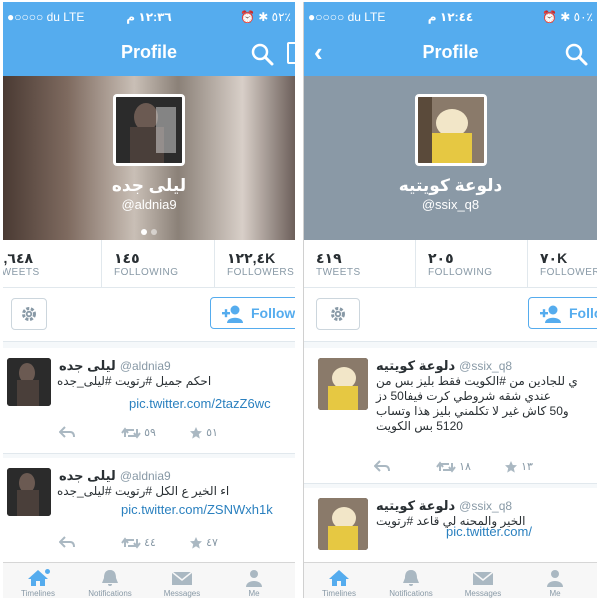 The width and height of the screenshot is (600, 600). What do you see at coordinates (411, 593) in the screenshot?
I see `tab-label: Notifications` at bounding box center [411, 593].